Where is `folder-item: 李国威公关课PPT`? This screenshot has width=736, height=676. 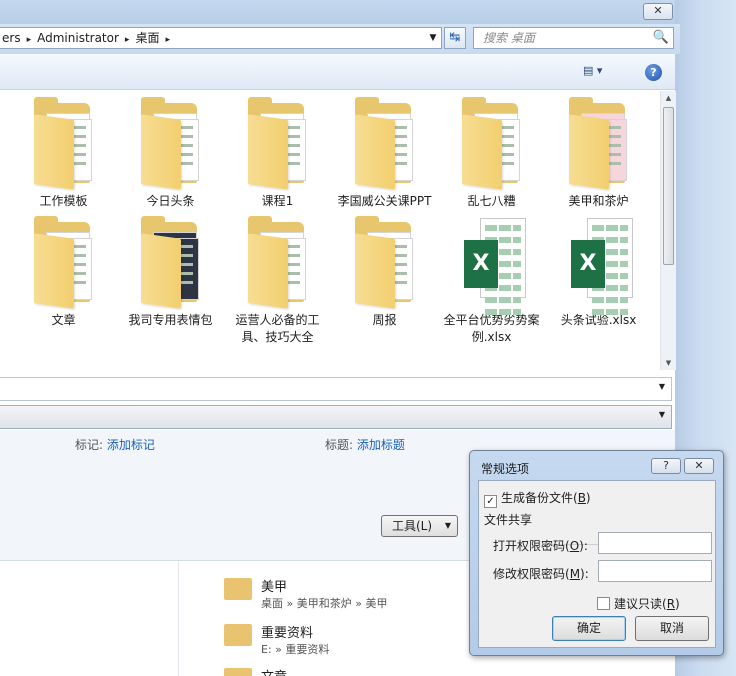
folder-item: 李国威公关课PPT is located at coordinates (384, 151).